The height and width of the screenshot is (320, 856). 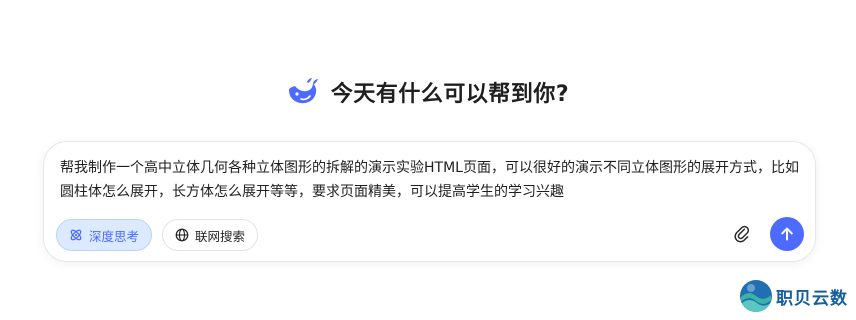 I want to click on page-title: 今天有什么可以帮到你?, so click(x=450, y=94).